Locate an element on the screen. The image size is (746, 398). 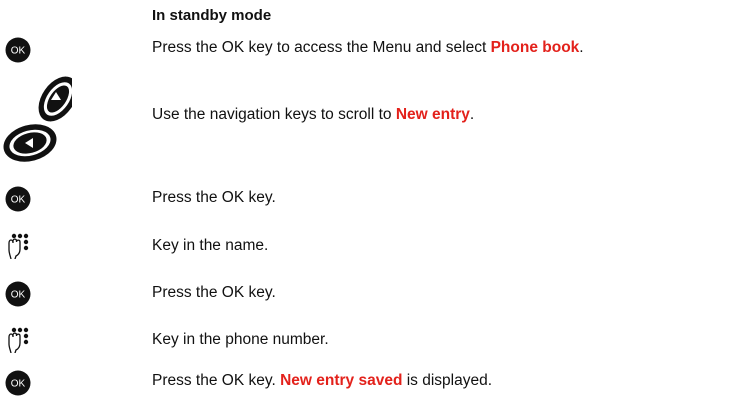
nav-up-key-icon is located at coordinates (55, 99).